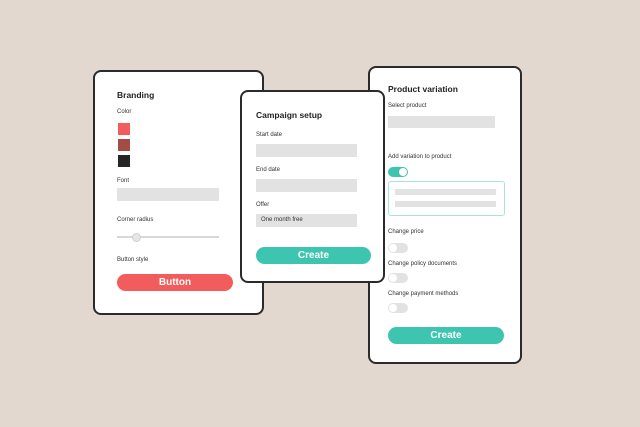 Image resolution: width=640 pixels, height=427 pixels. Describe the element at coordinates (124, 145) in the screenshot. I see `color-swatch-brown` at that location.